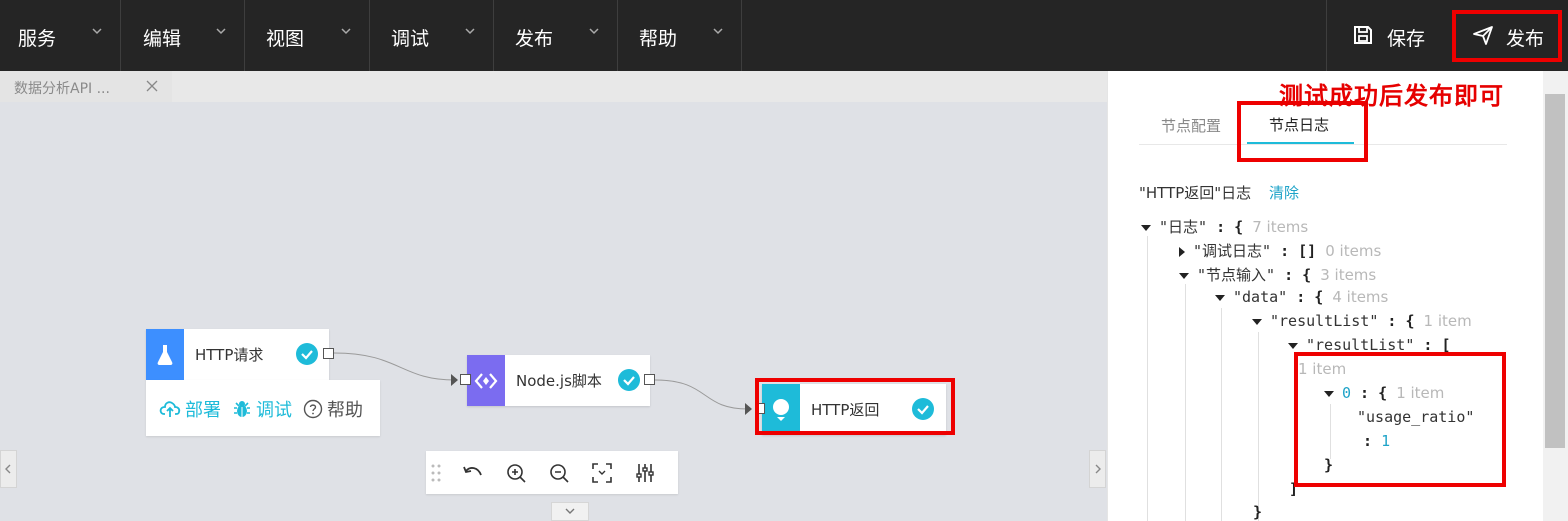 The height and width of the screenshot is (521, 1568). Describe the element at coordinates (1301, 297) in the screenshot. I see `json-node-data: "data" : { 4 items` at that location.